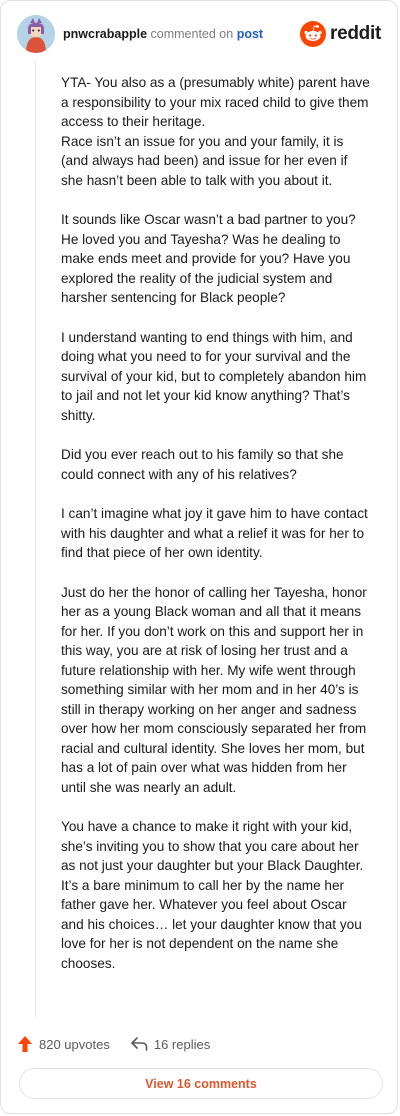 The image size is (400, 1116). What do you see at coordinates (35, 539) in the screenshot?
I see `thread-line` at bounding box center [35, 539].